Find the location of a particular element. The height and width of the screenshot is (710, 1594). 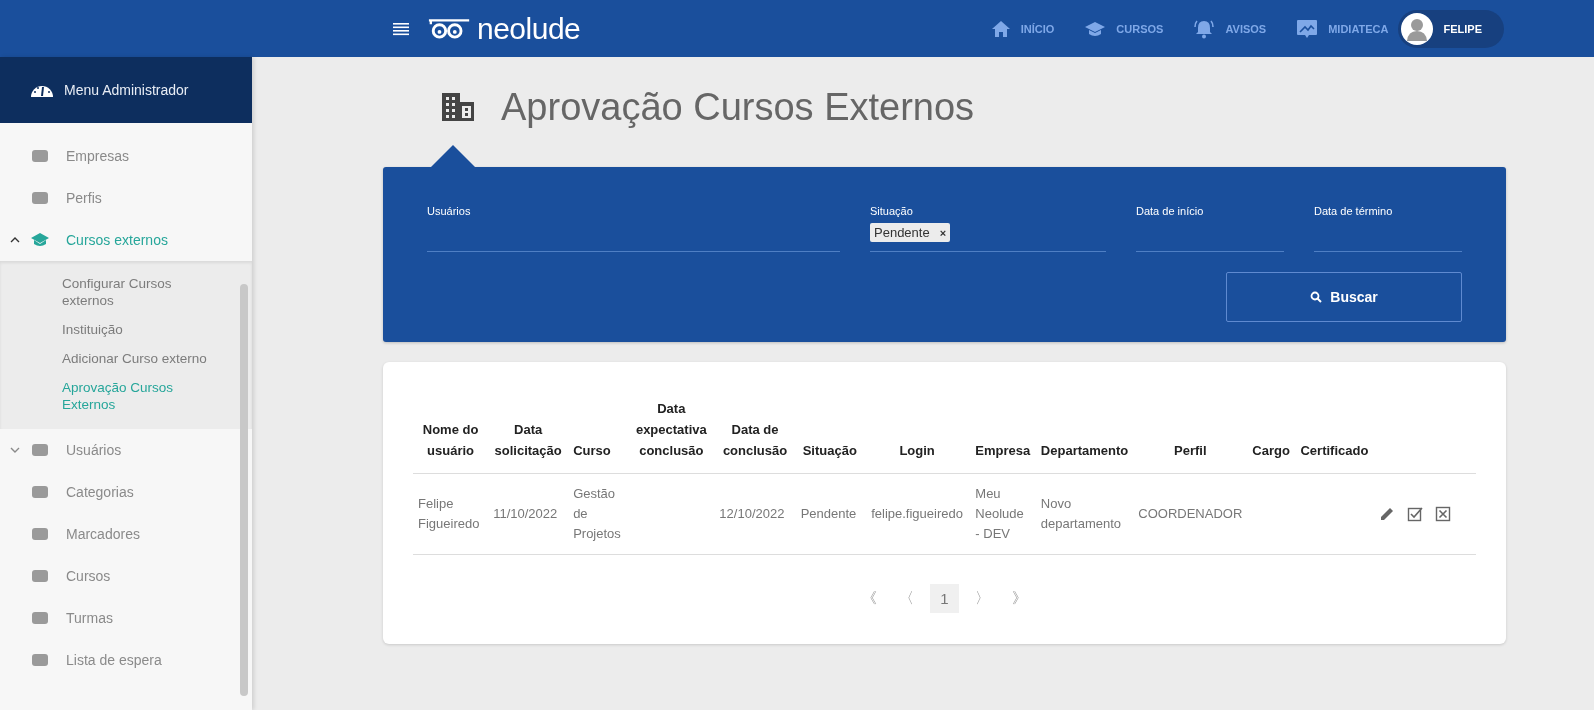

submenu-item: Configurar Cursos externos is located at coordinates (137, 292).